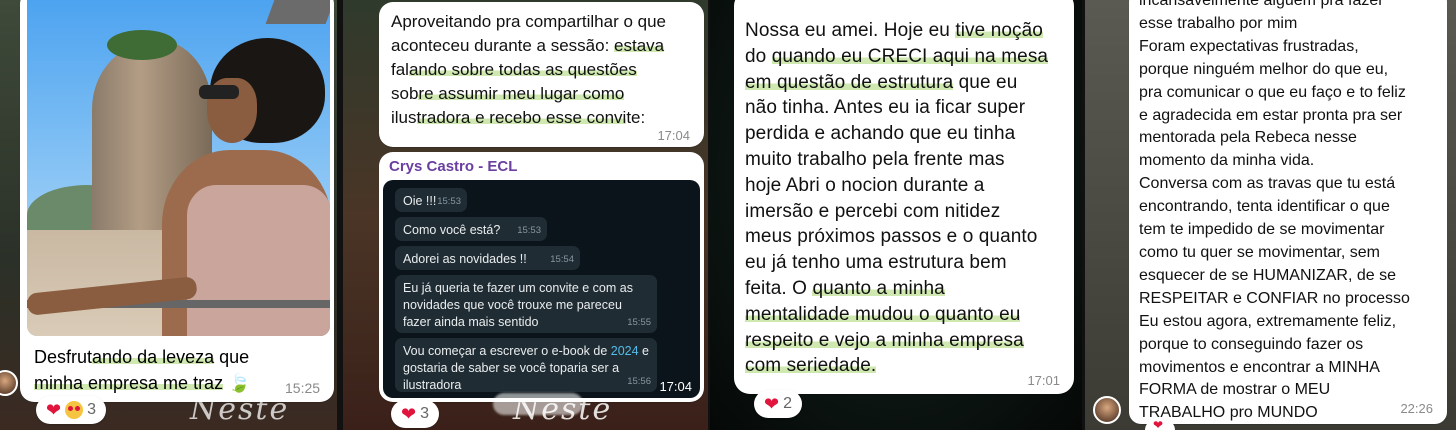  Describe the element at coordinates (636, 117) in the screenshot. I see `text-segment: te:` at that location.